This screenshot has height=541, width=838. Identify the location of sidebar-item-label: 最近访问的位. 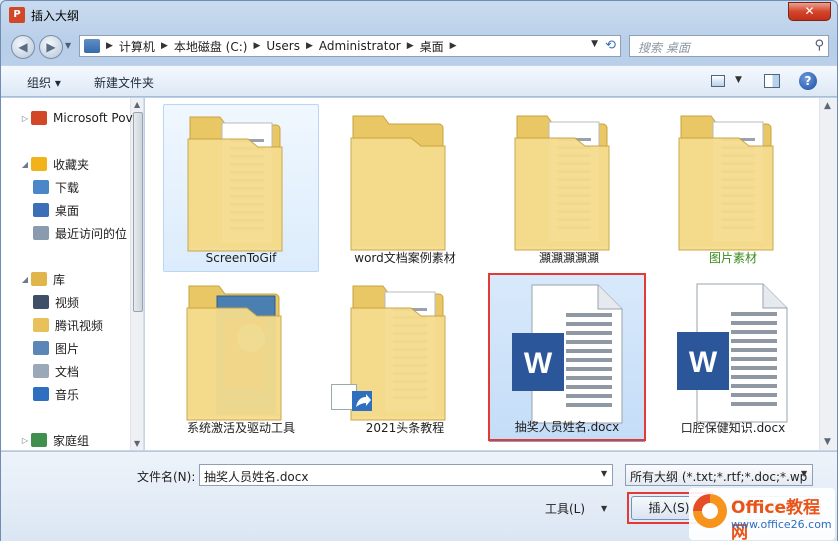
(91, 233).